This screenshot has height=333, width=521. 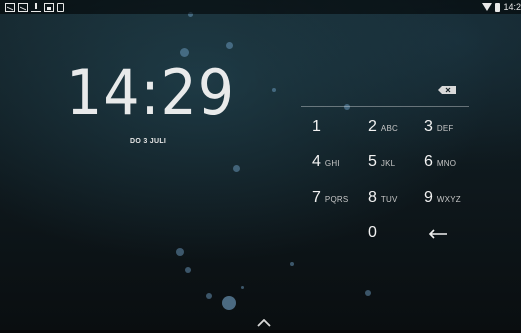 I want to click on key-number: 3, so click(x=428, y=126).